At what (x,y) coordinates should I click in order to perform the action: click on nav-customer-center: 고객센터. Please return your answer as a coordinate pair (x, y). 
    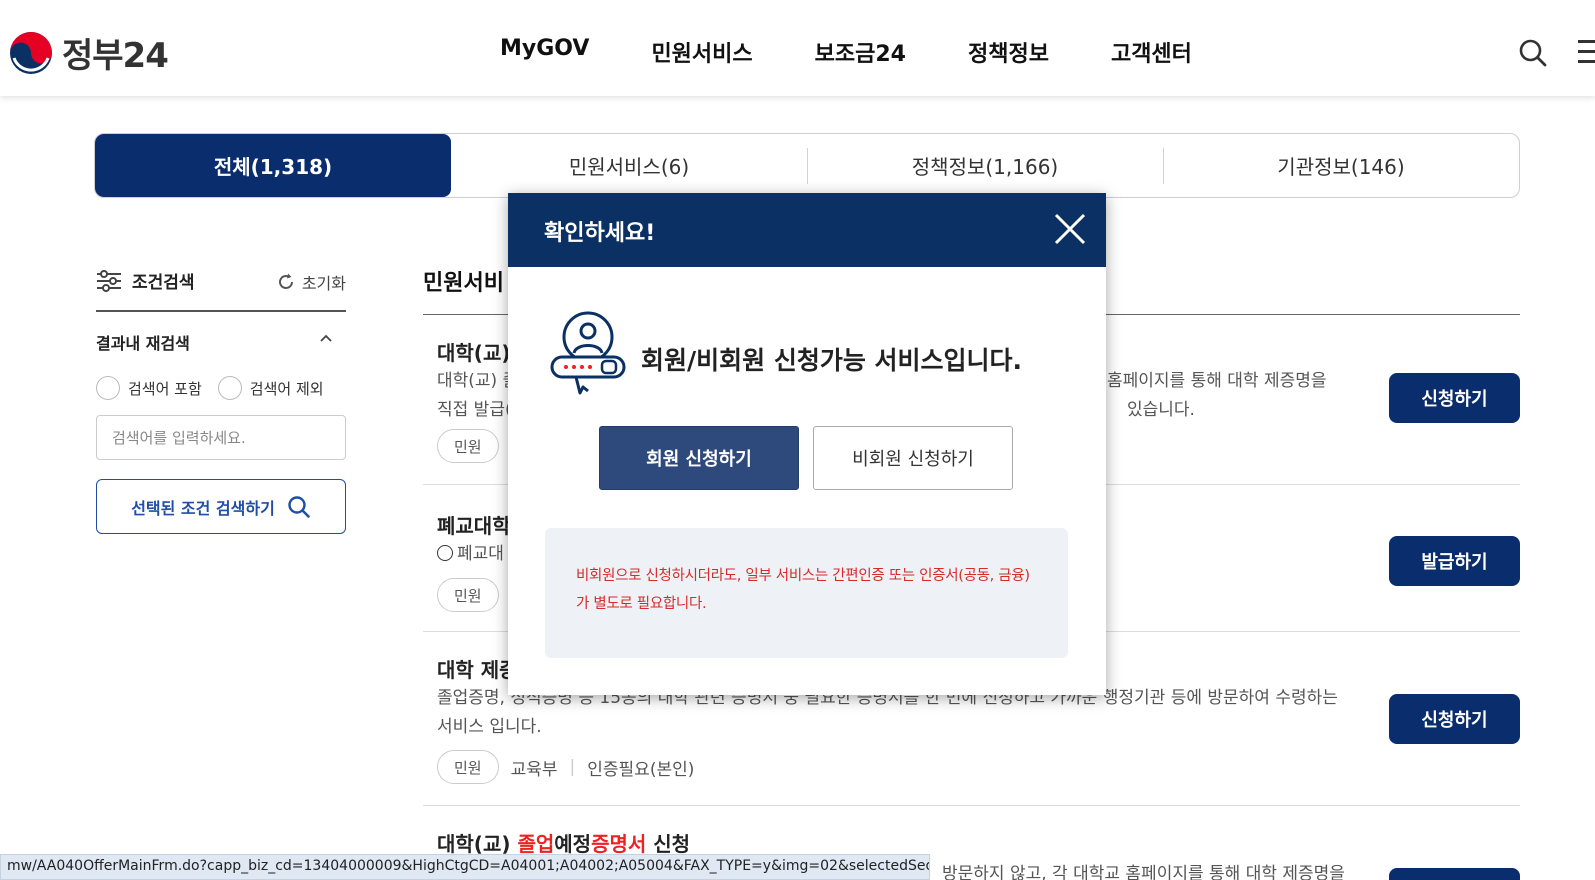
    Looking at the image, I should click on (1151, 52).